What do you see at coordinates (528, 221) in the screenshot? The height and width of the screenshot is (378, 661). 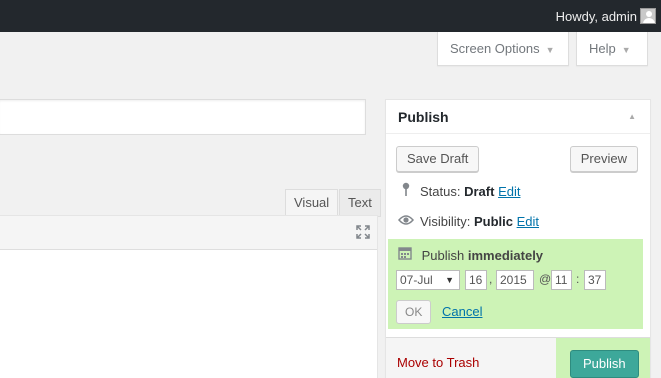 I see `visibility-edit-link: Edit` at bounding box center [528, 221].